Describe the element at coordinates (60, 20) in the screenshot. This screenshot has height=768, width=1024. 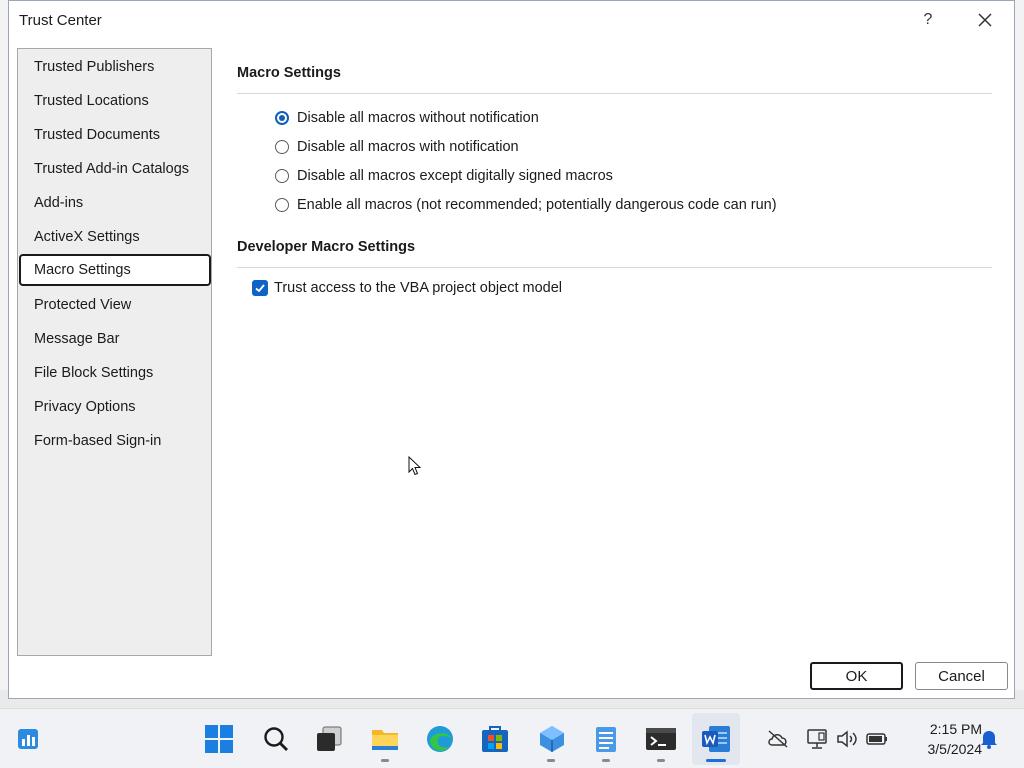
I see `dialog-title: Trust Center` at that location.